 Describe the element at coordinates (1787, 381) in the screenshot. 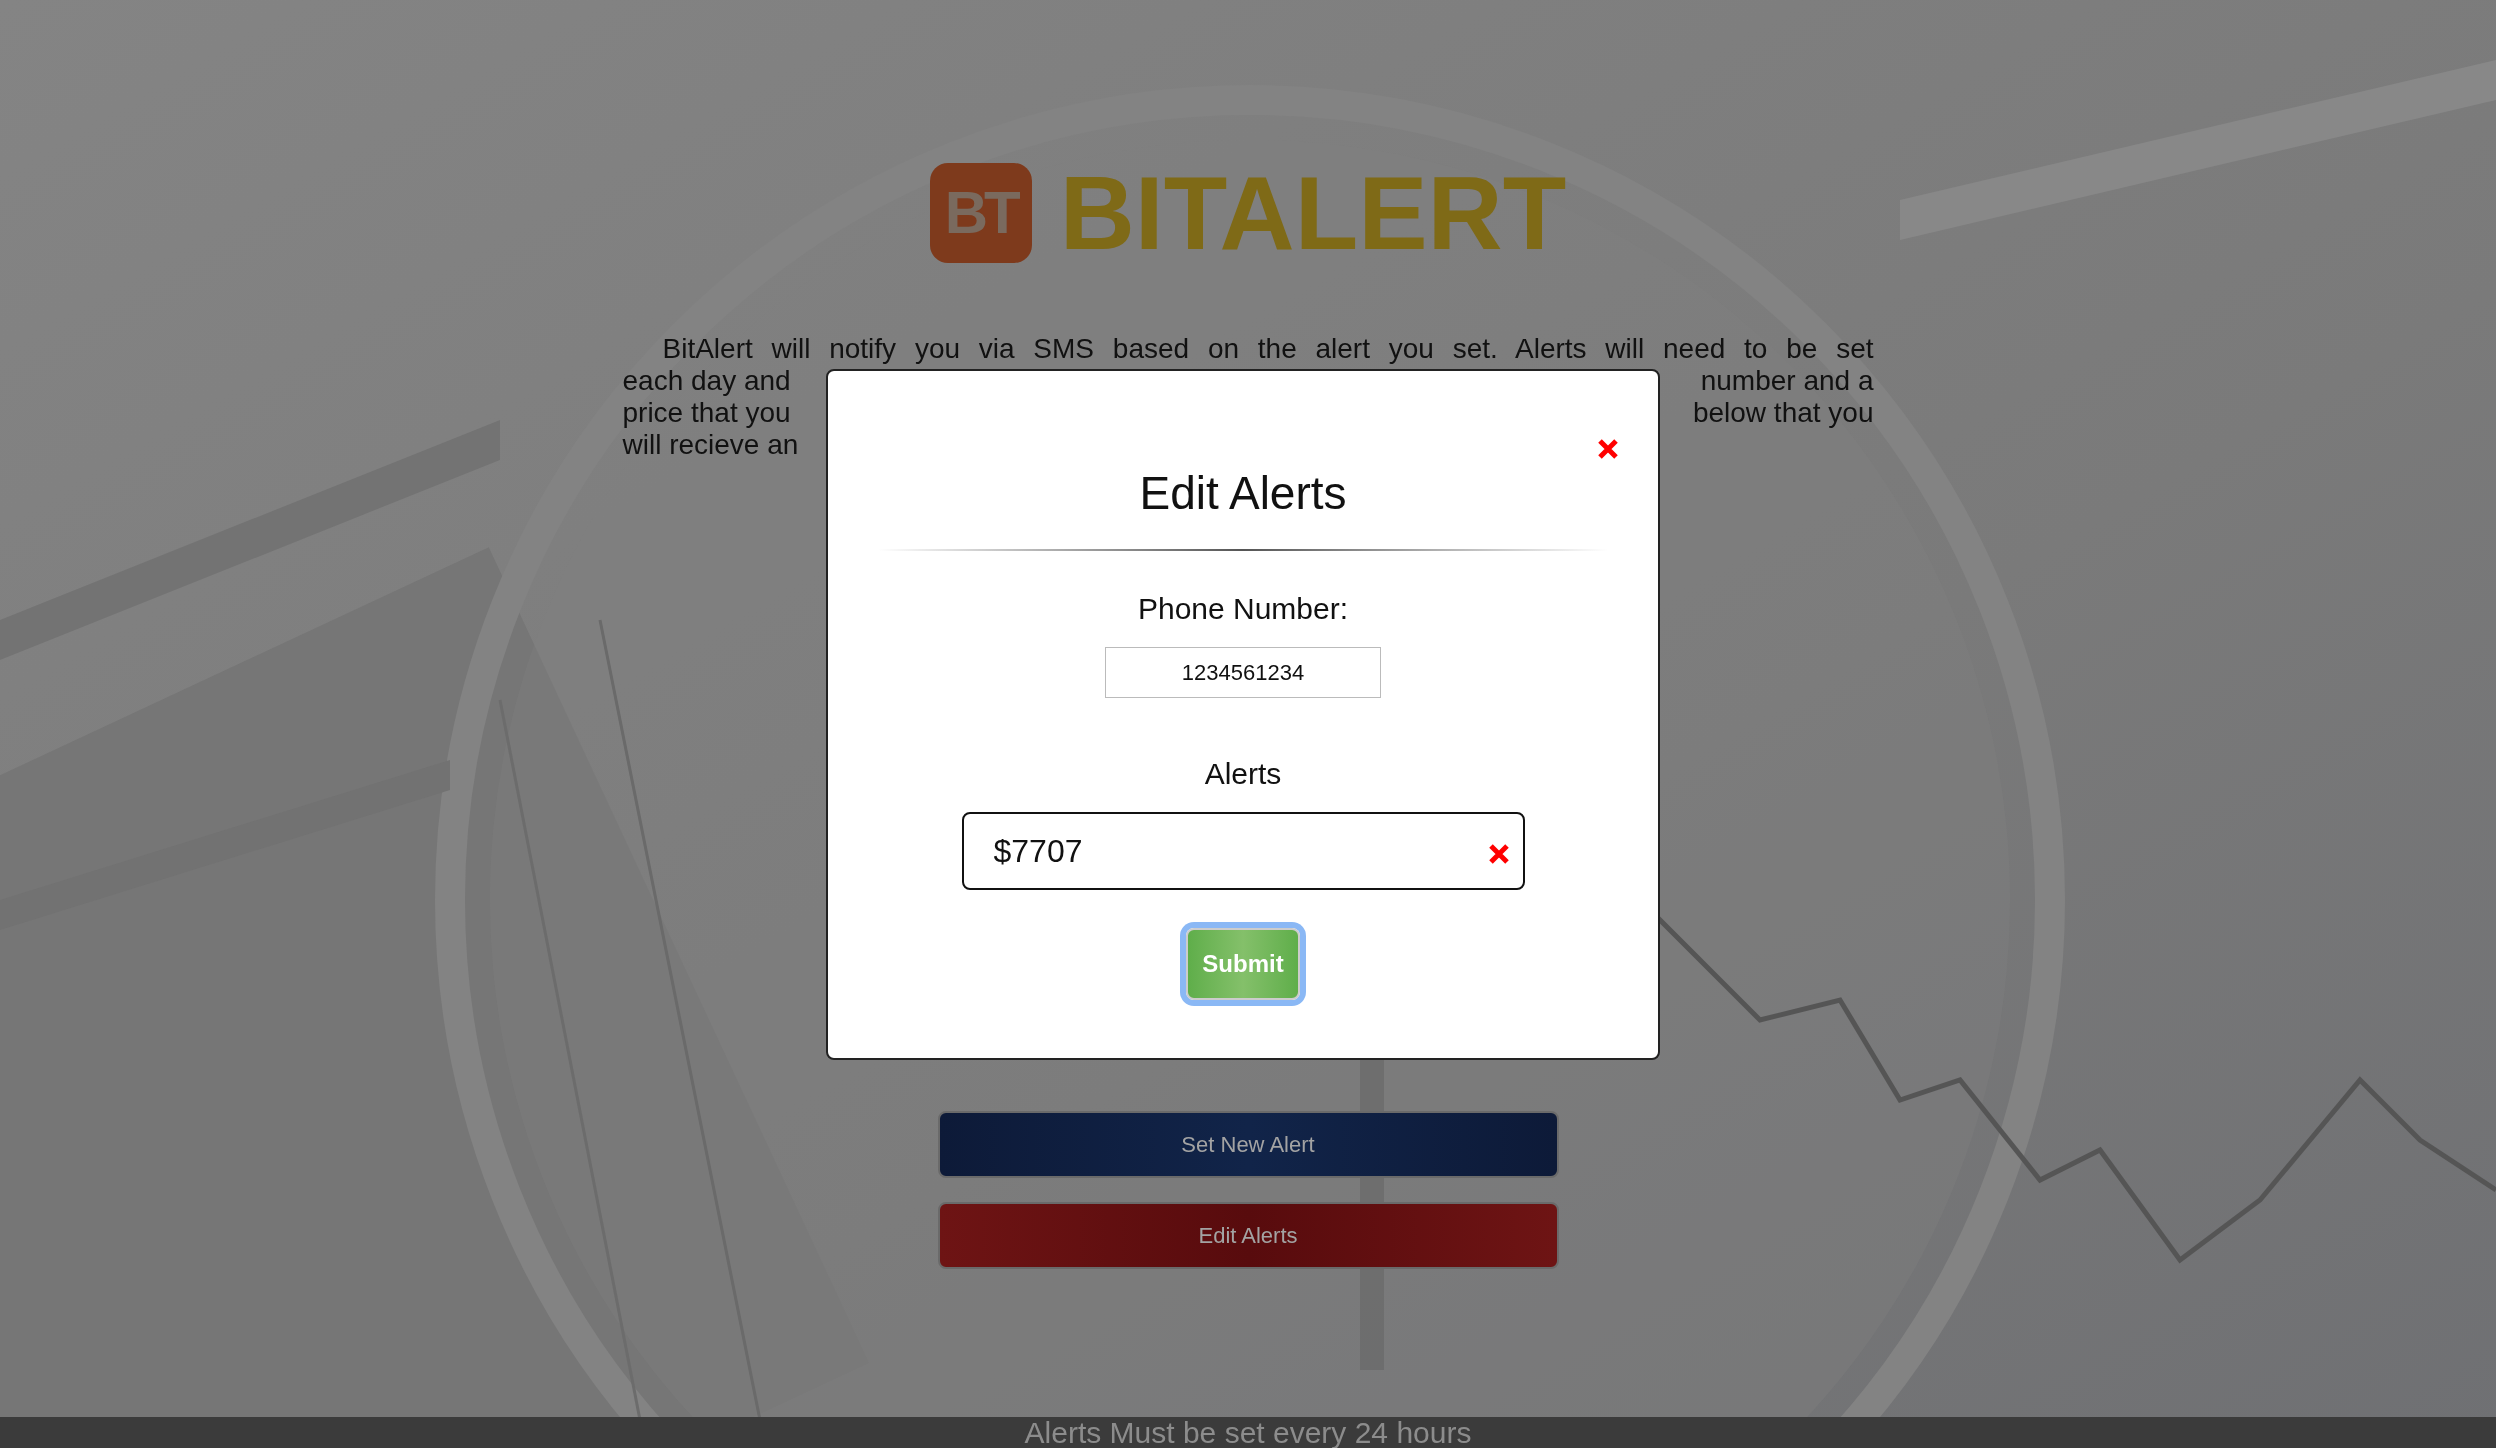

I see `intro-text: number and a` at that location.